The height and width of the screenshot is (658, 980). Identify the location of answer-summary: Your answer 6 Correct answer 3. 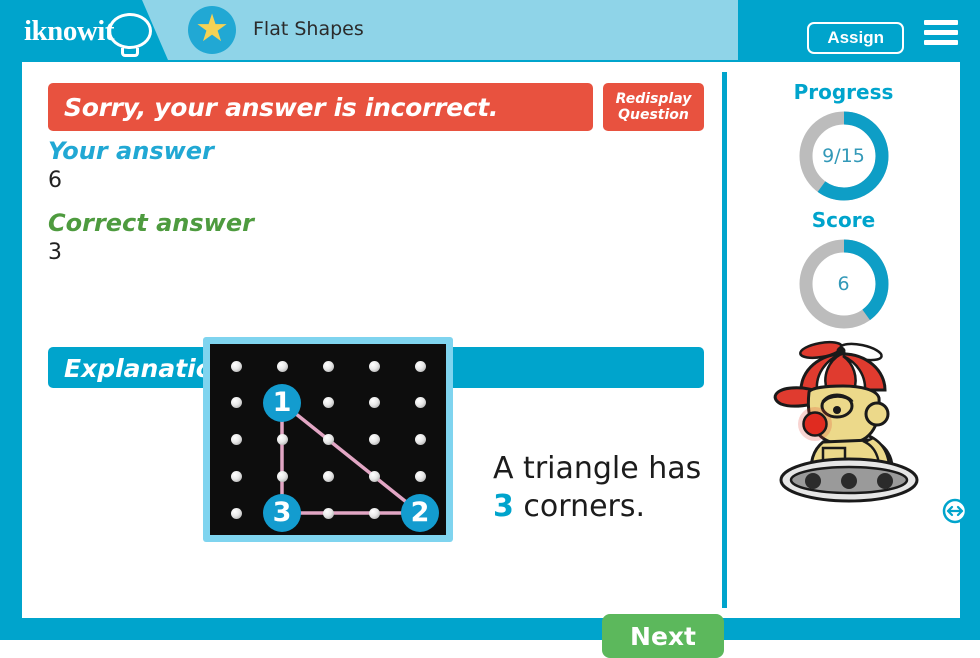
(298, 202).